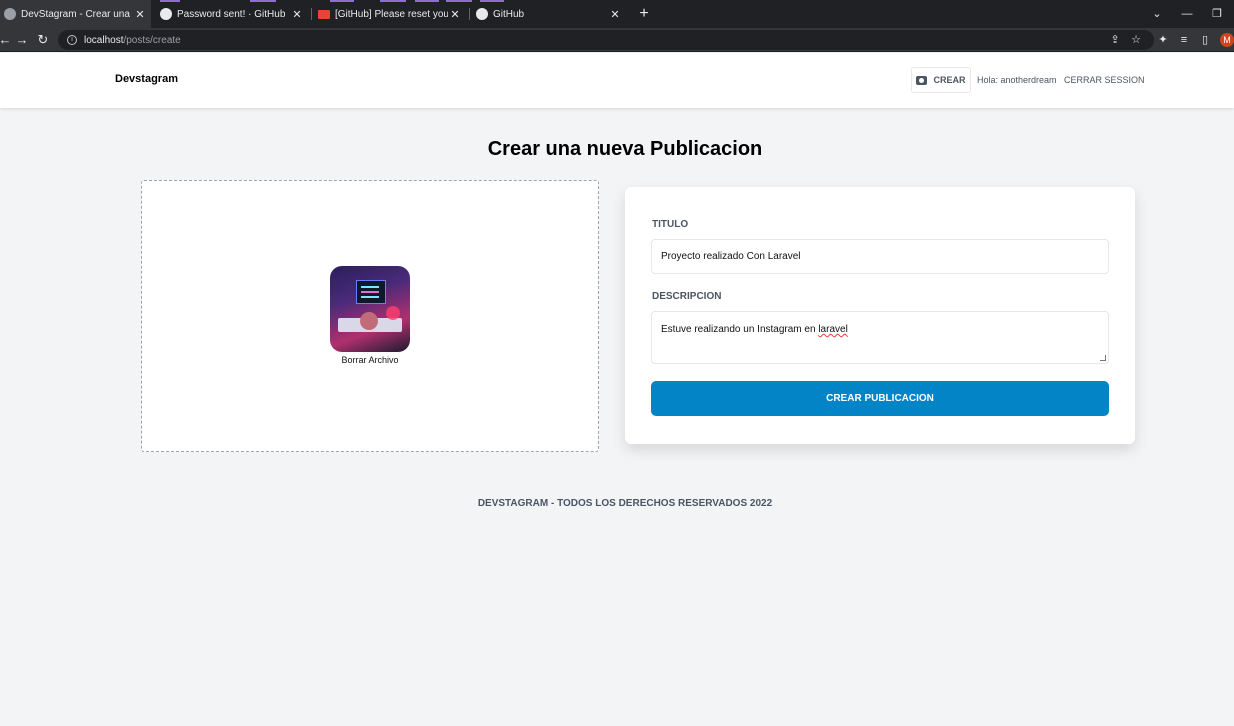 This screenshot has height=726, width=1234. What do you see at coordinates (509, 14) in the screenshot?
I see `tab-title: GitHub` at bounding box center [509, 14].